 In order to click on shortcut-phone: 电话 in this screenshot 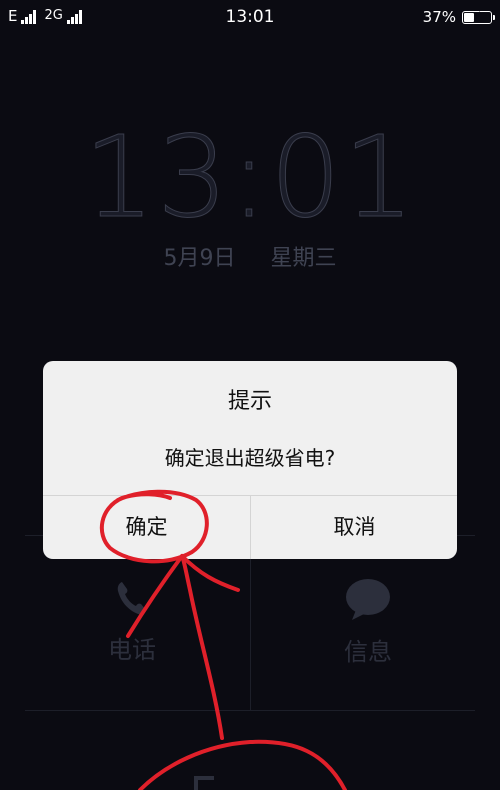, I will do `click(132, 621)`.